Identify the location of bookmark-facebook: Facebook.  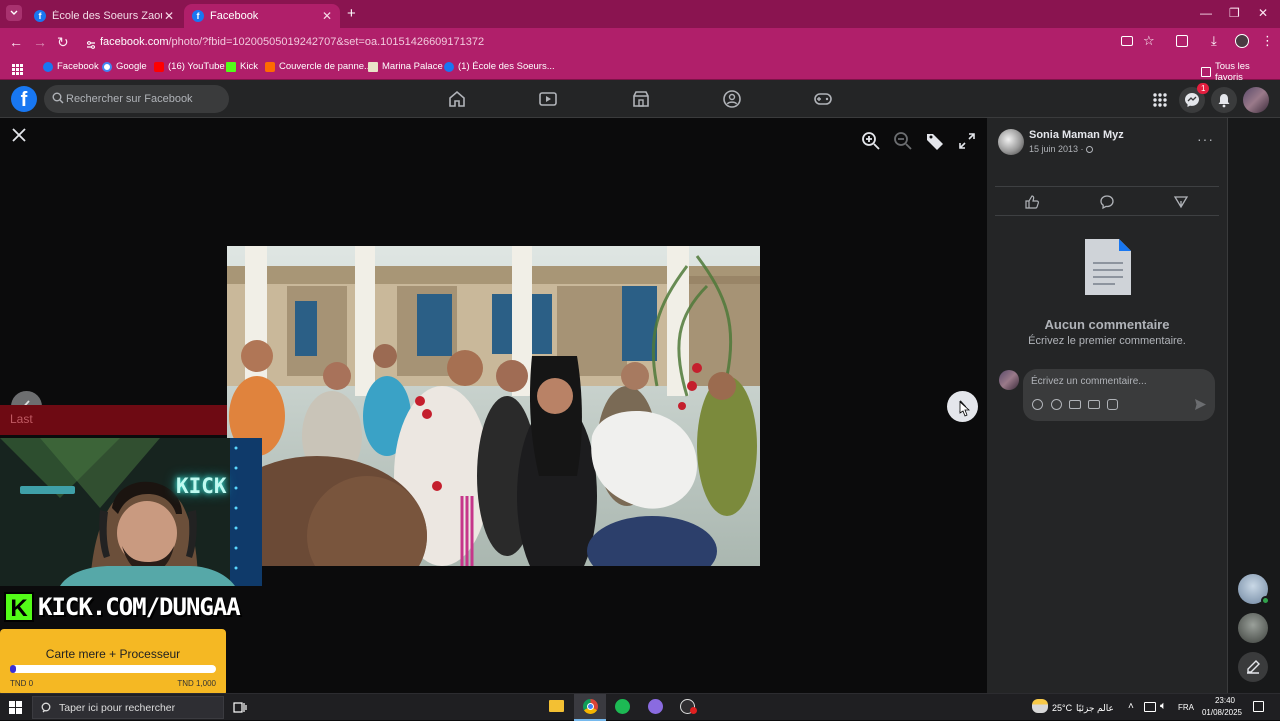
(71, 66).